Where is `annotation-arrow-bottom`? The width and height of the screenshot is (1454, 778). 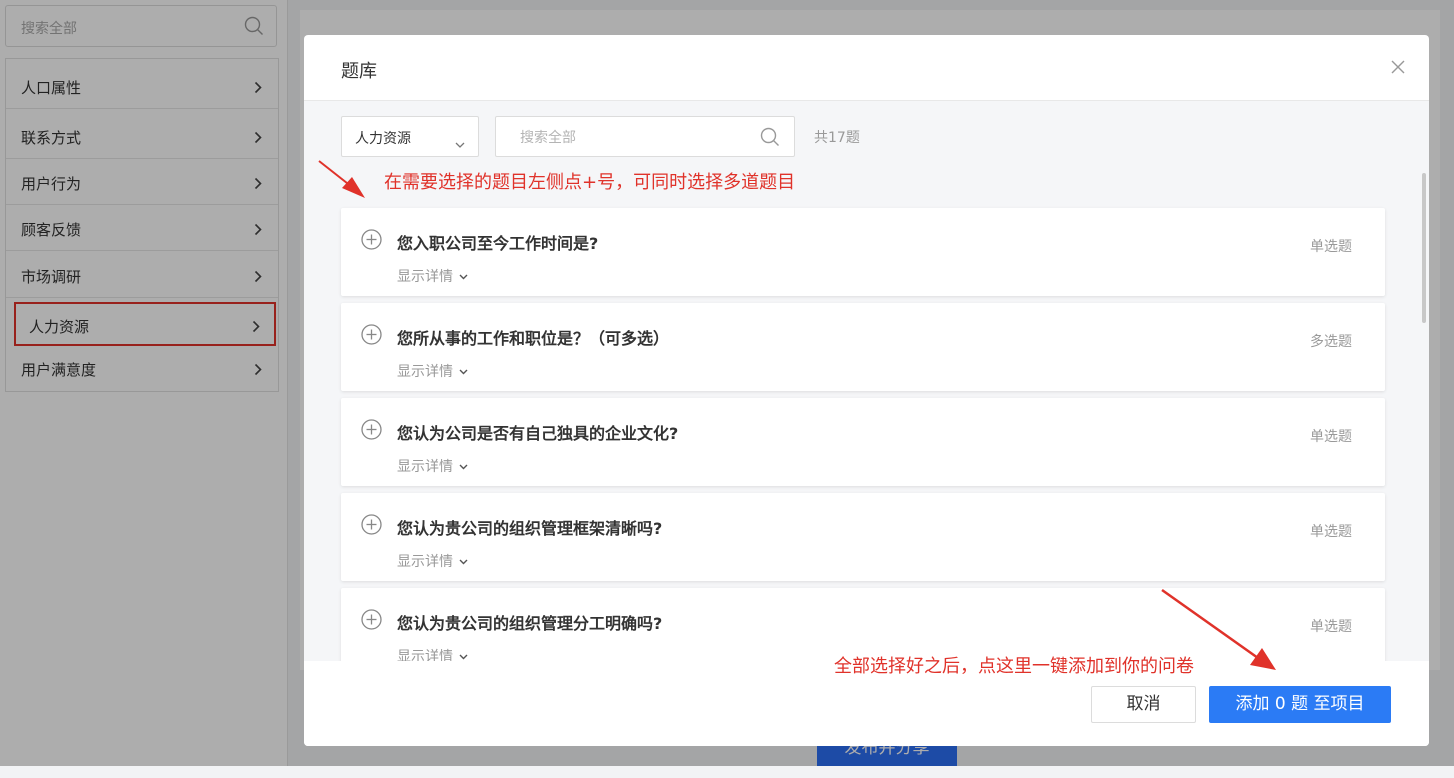
annotation-arrow-bottom is located at coordinates (1218, 629).